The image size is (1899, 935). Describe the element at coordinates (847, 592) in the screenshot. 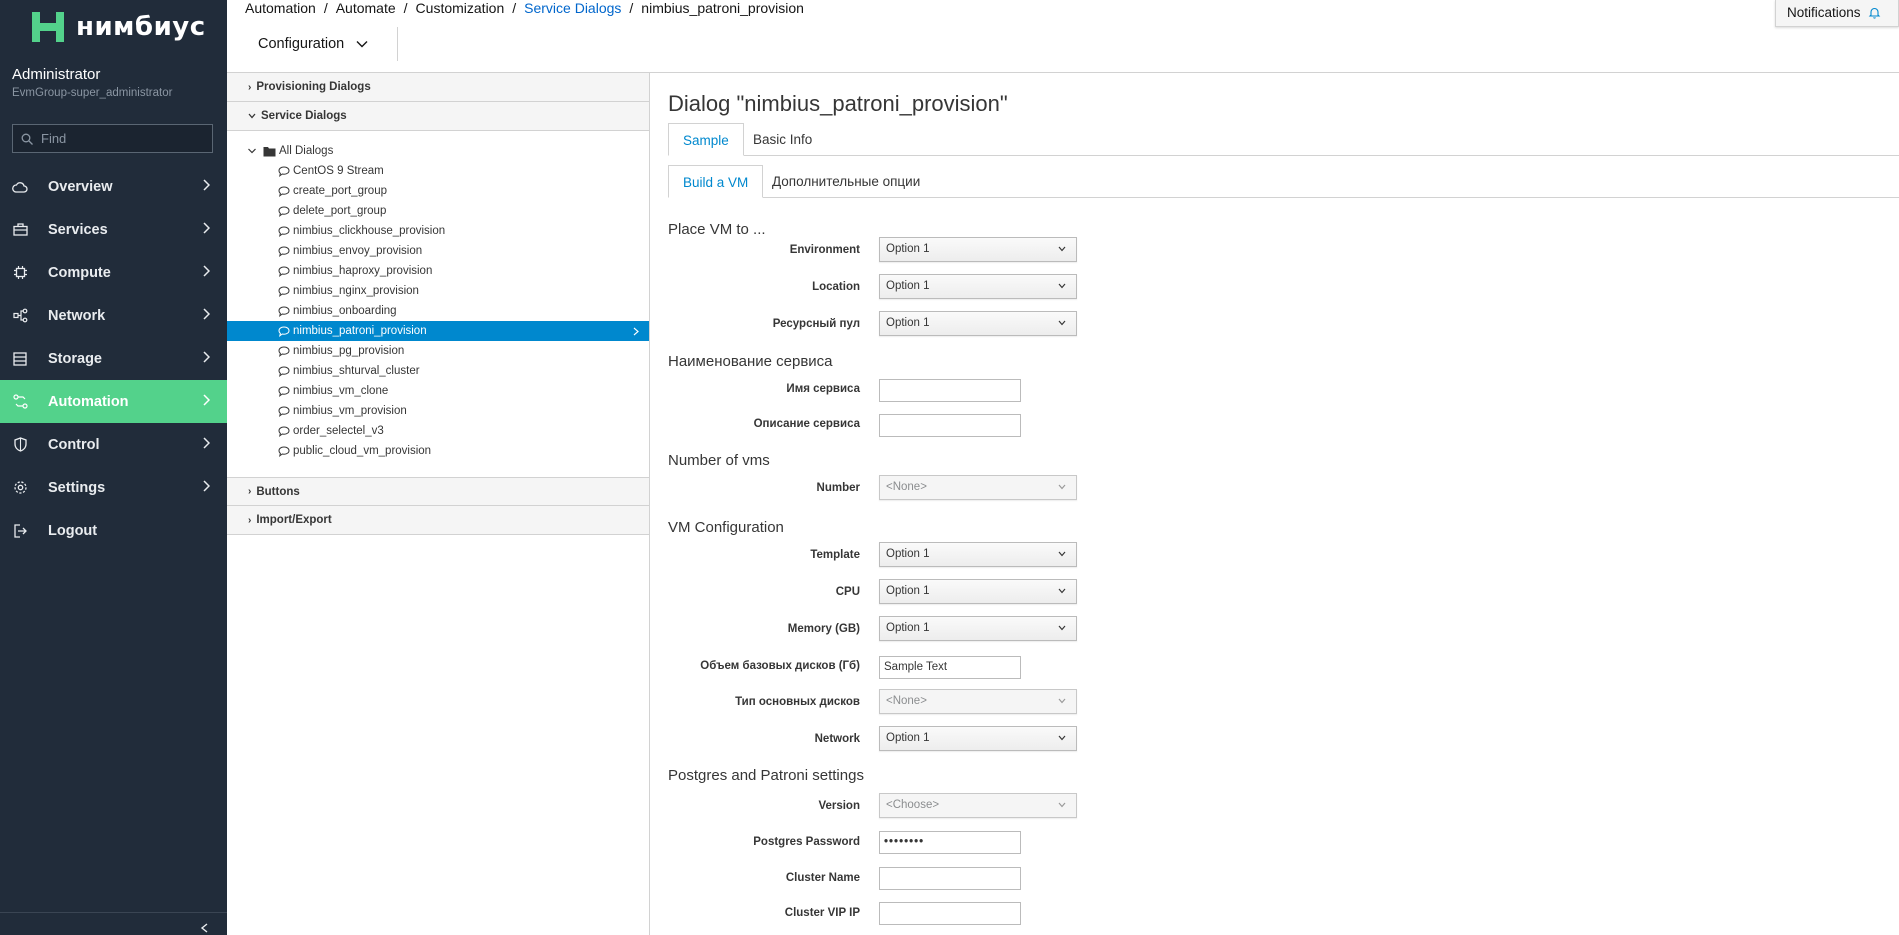

I see `cpu-label: CPU` at that location.